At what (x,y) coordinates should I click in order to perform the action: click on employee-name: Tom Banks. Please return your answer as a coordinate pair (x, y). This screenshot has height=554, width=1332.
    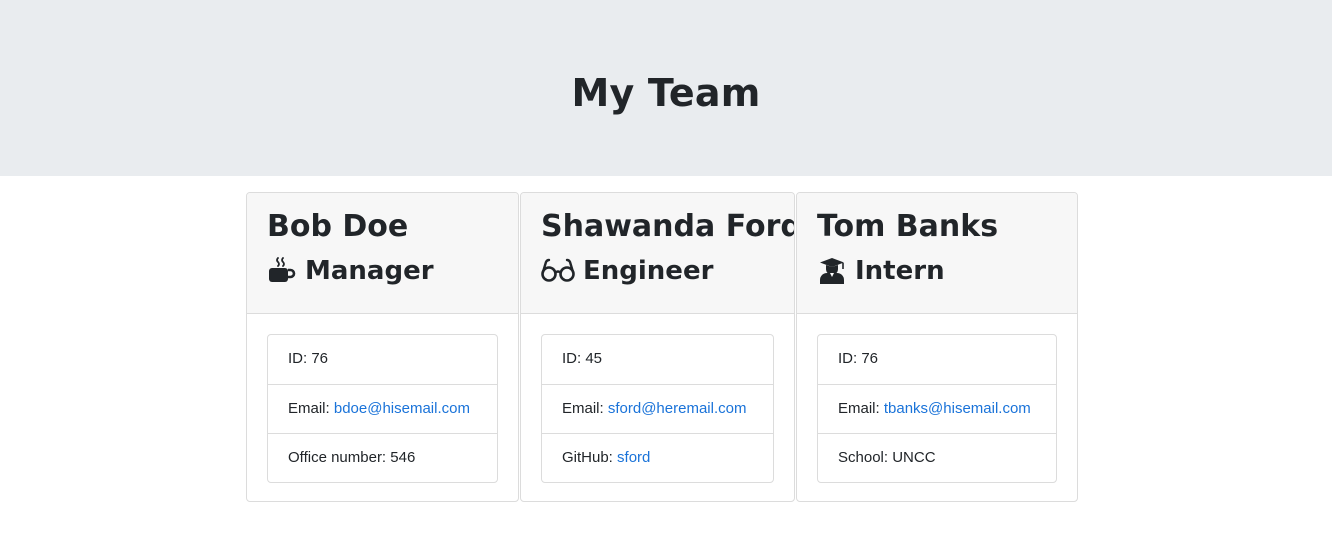
    Looking at the image, I should click on (908, 226).